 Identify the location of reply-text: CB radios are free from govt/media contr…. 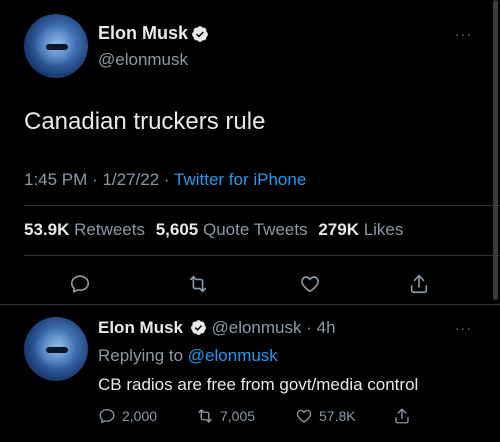
(258, 384).